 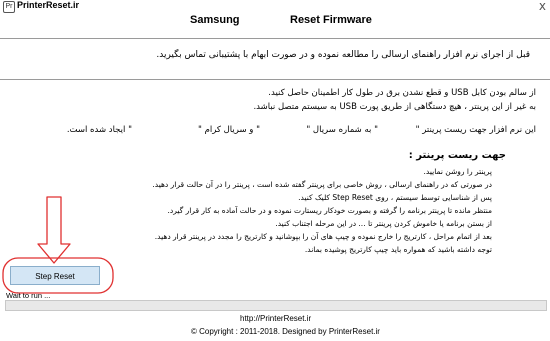 I want to click on serial-notice-part-2: " به شماره سریال ", so click(x=342, y=130).